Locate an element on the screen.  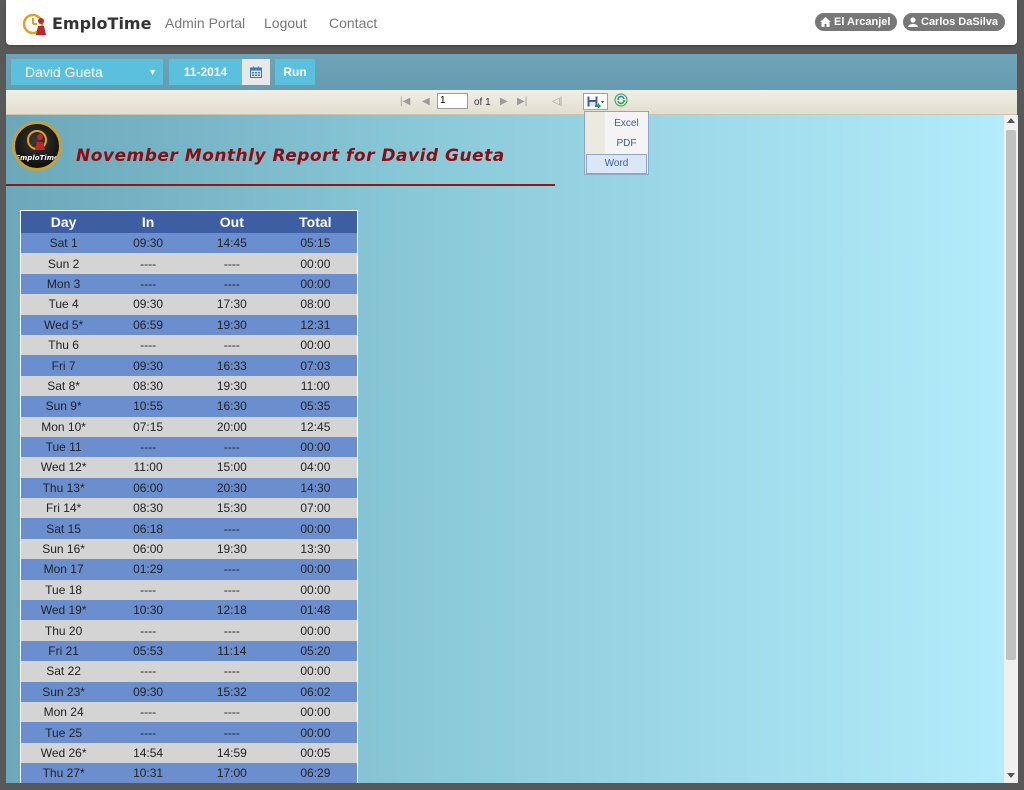
table-row: Mon 24 ---- ---- 00:00 is located at coordinates (189, 712).